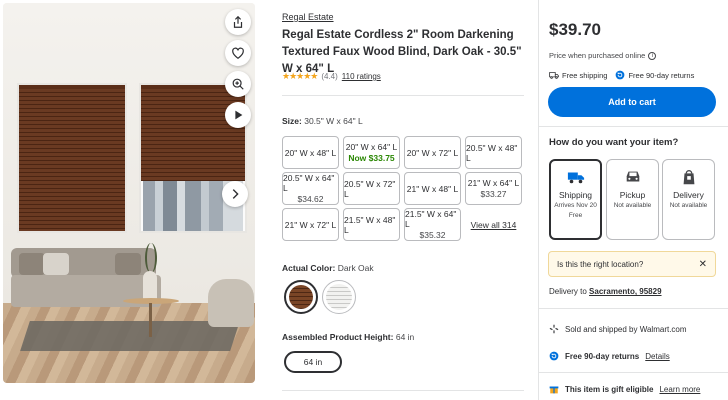 The image size is (728, 400). What do you see at coordinates (625, 291) in the screenshot?
I see `location-link: Sacramento, 95829` at bounding box center [625, 291].